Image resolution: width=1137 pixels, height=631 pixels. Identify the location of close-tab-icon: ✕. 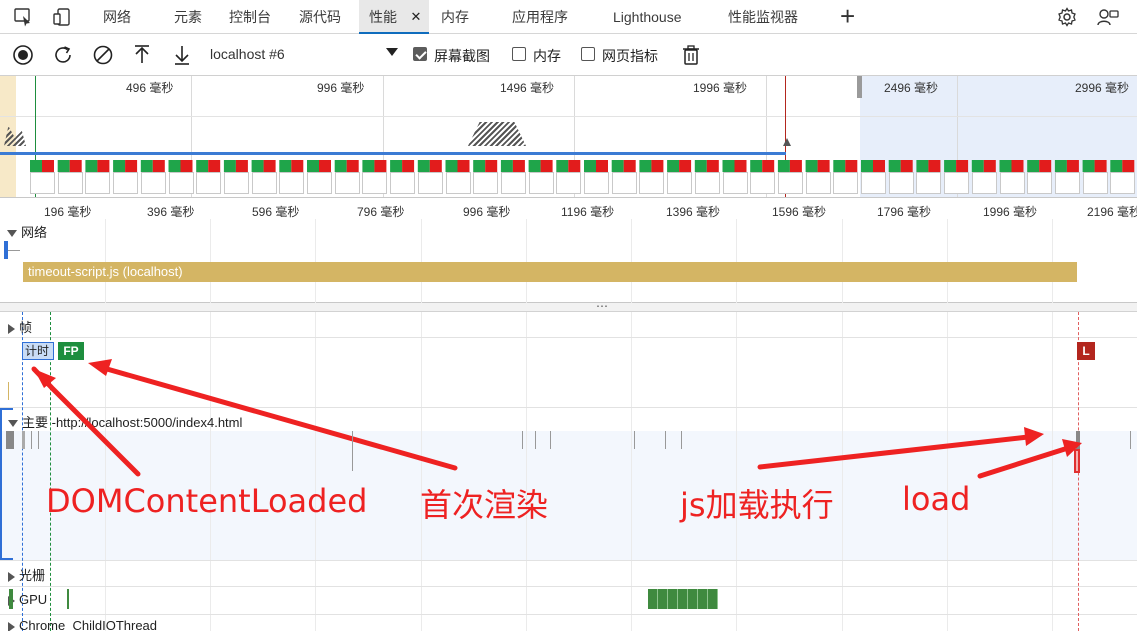
(416, 17).